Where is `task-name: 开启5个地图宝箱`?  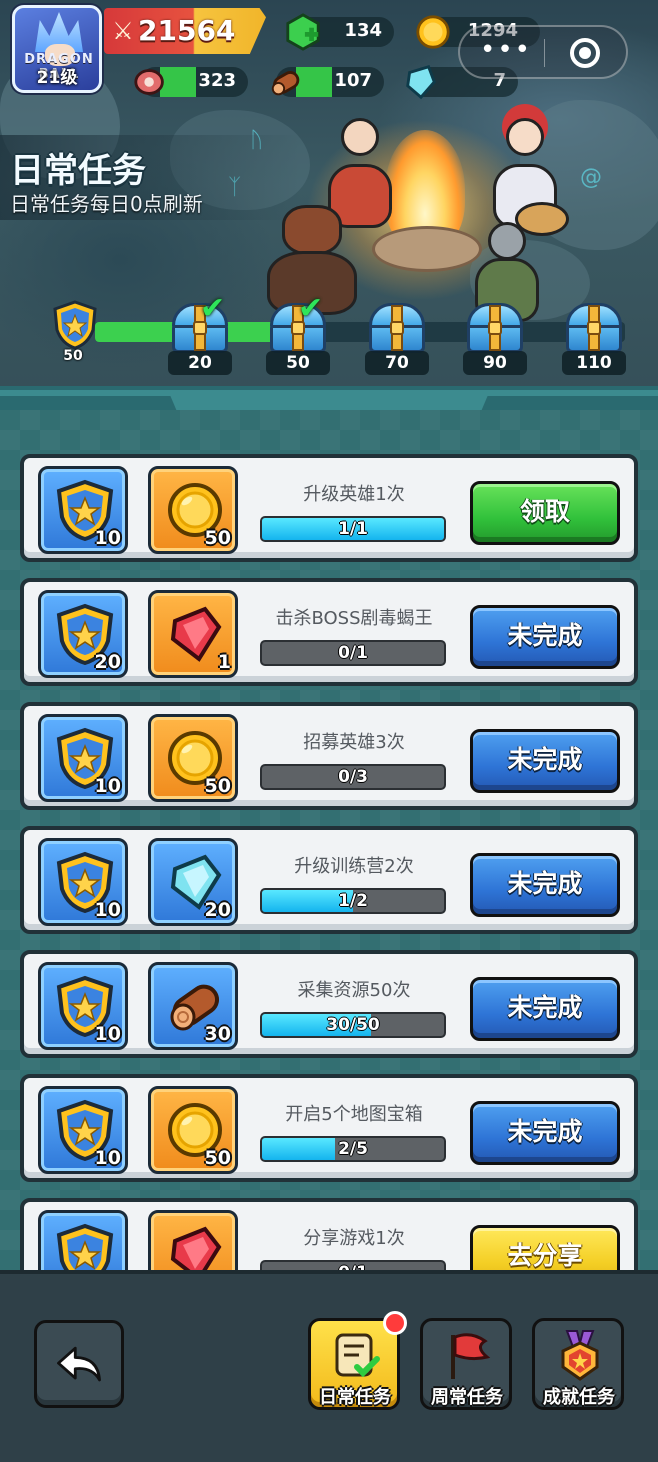 task-name: 开启5个地图宝箱 is located at coordinates (354, 1114).